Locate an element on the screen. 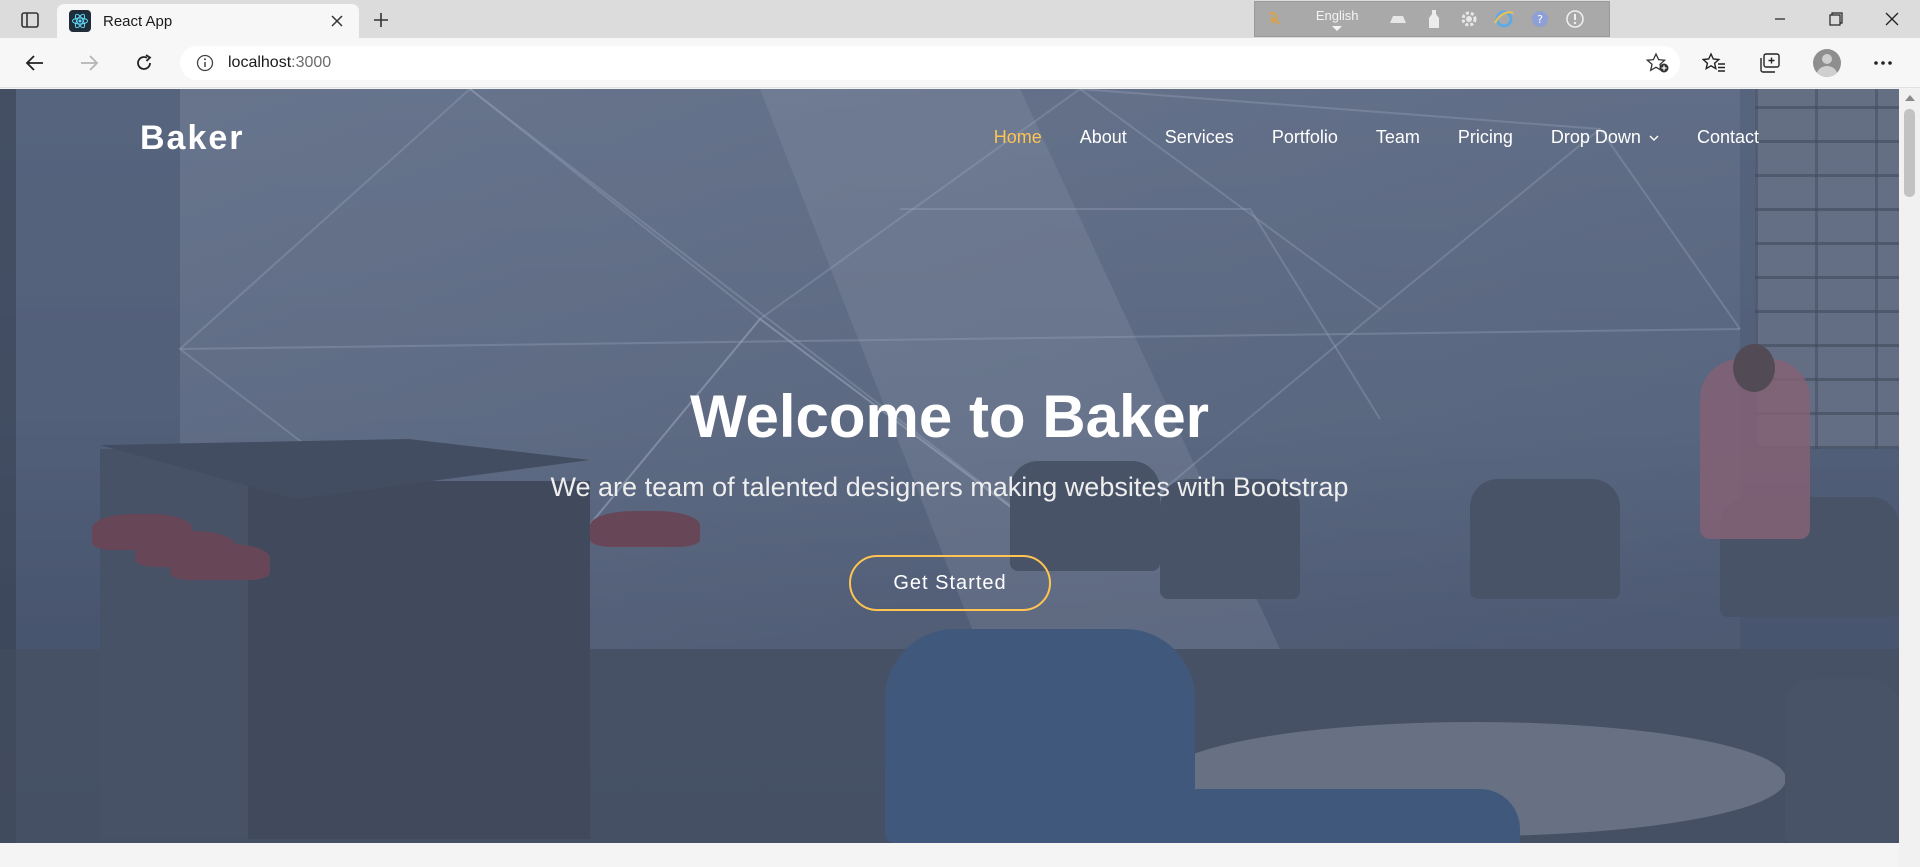 This screenshot has height=867, width=1920. language-selector: English is located at coordinates (1337, 19).